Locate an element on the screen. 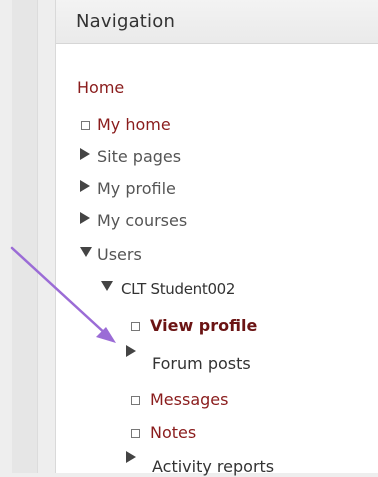 Image resolution: width=378 pixels, height=477 pixels. left-region is located at coordinates (25, 236).